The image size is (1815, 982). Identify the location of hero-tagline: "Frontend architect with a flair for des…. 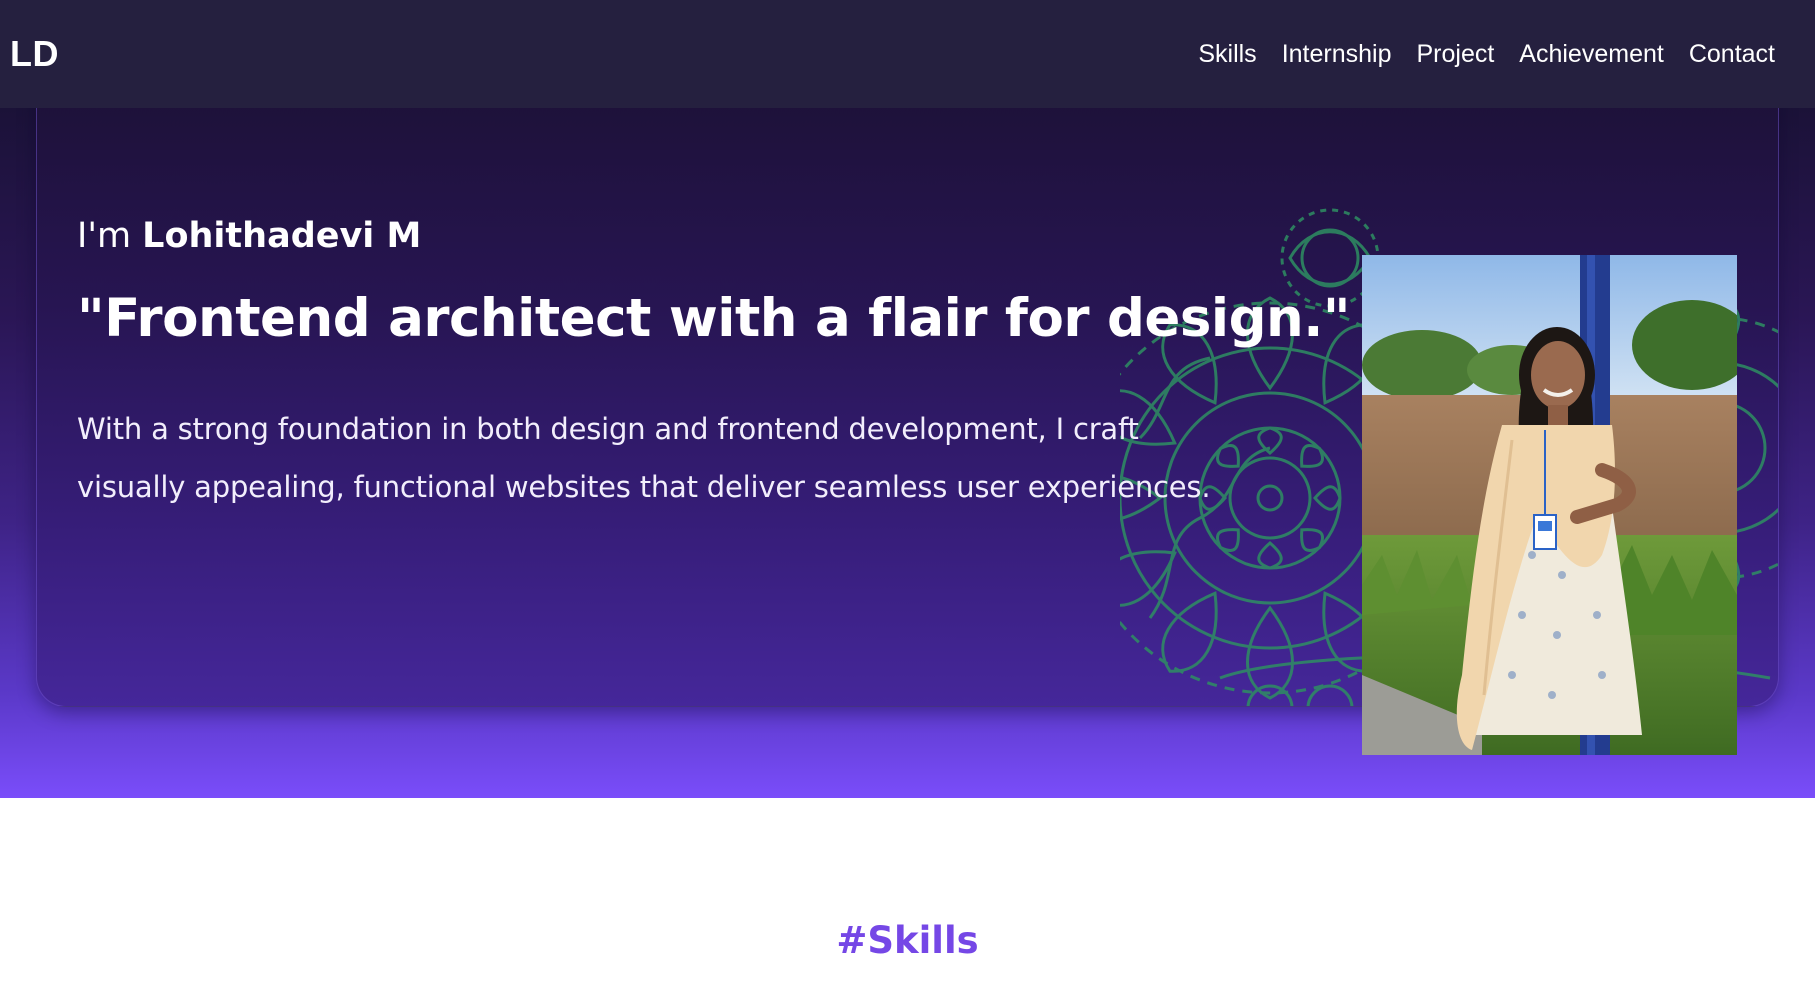
(714, 318).